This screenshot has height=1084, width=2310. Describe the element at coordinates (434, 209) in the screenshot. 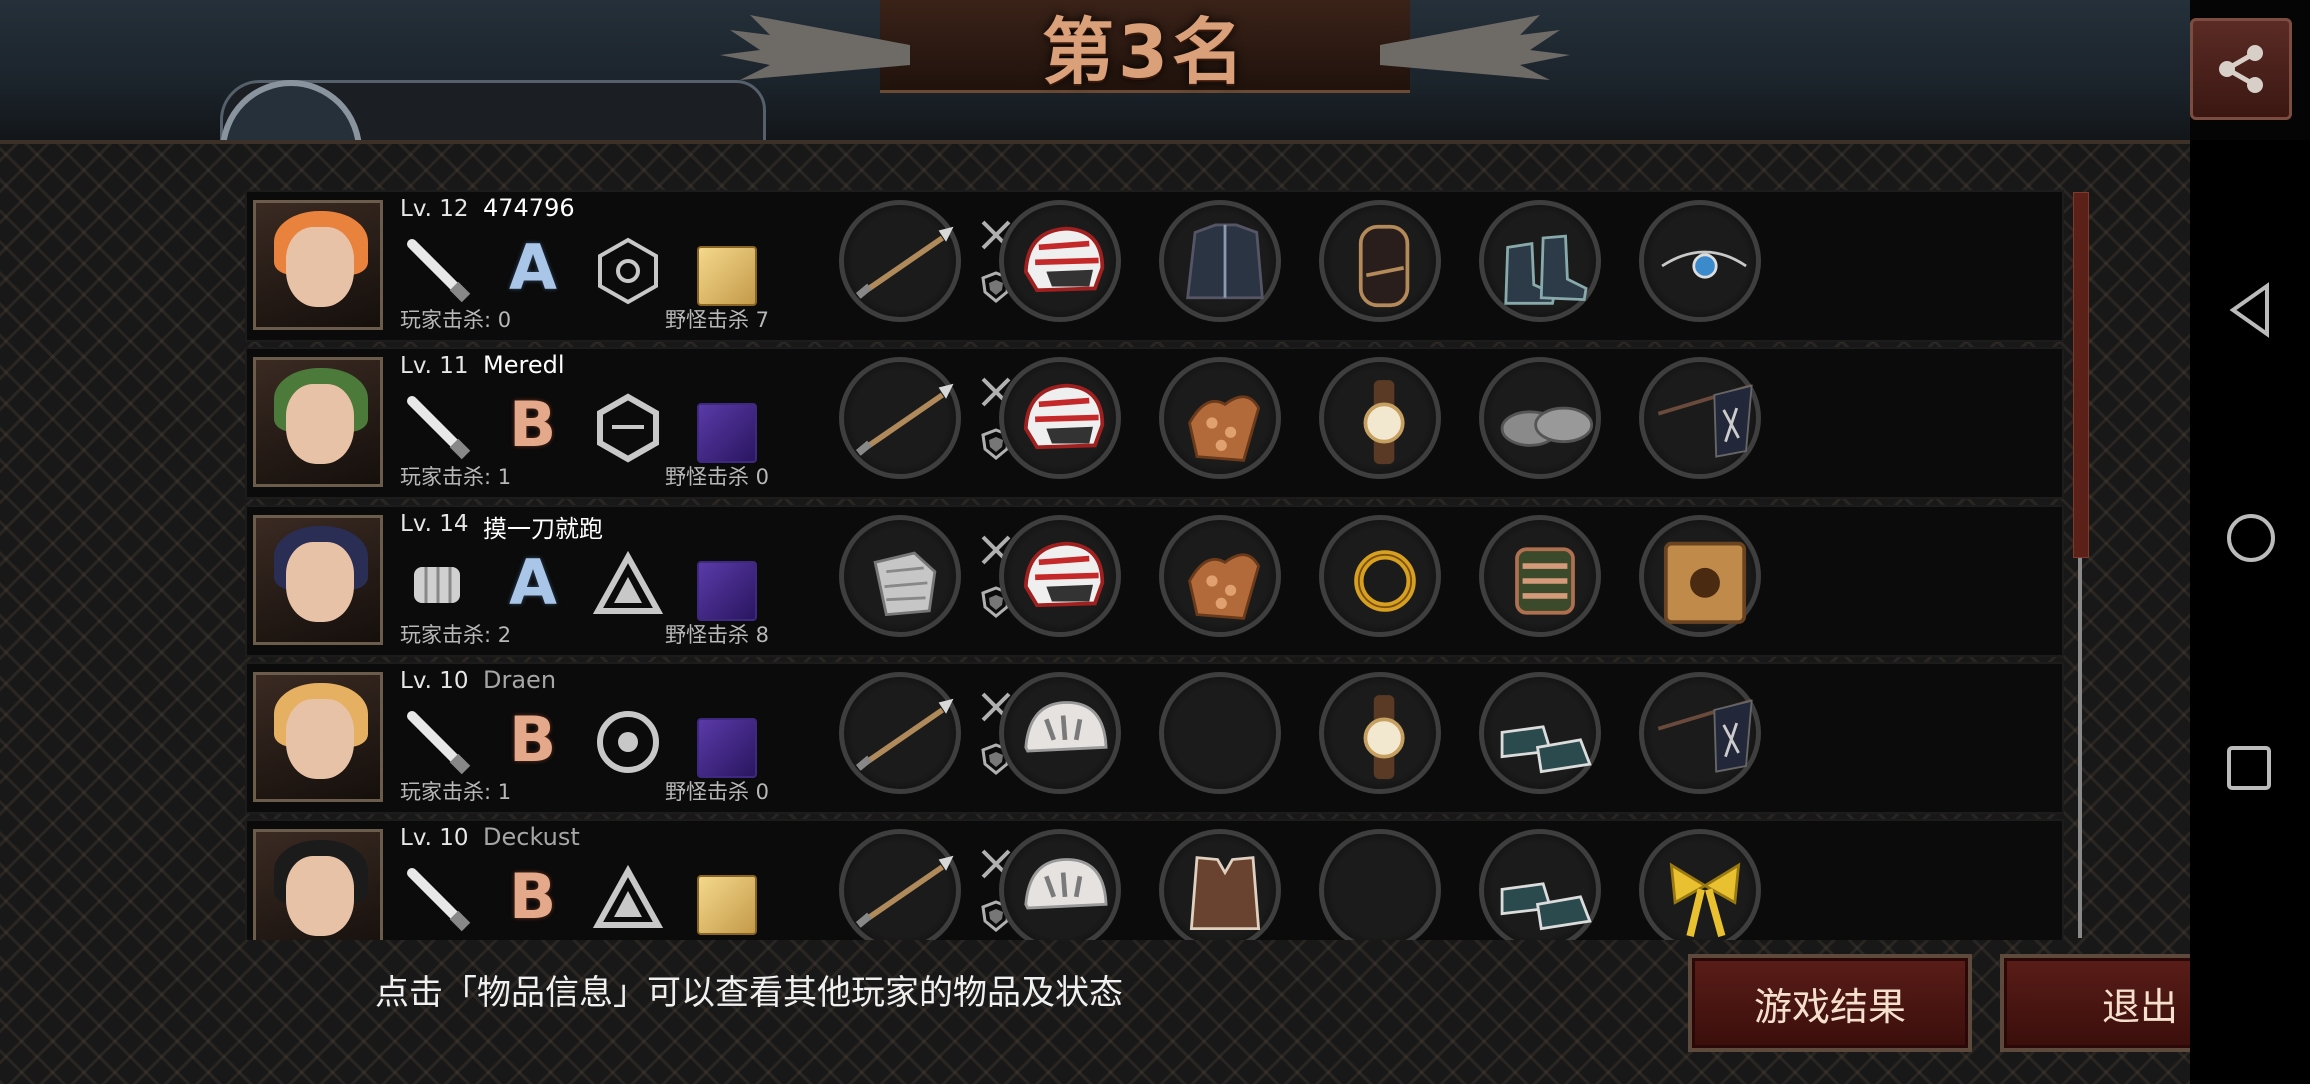

I see `player-level: Lv. 12` at that location.